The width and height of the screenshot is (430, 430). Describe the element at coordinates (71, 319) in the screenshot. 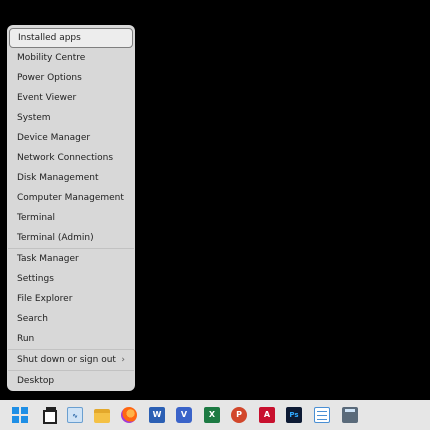

I see `menu-item-search: Search` at that location.